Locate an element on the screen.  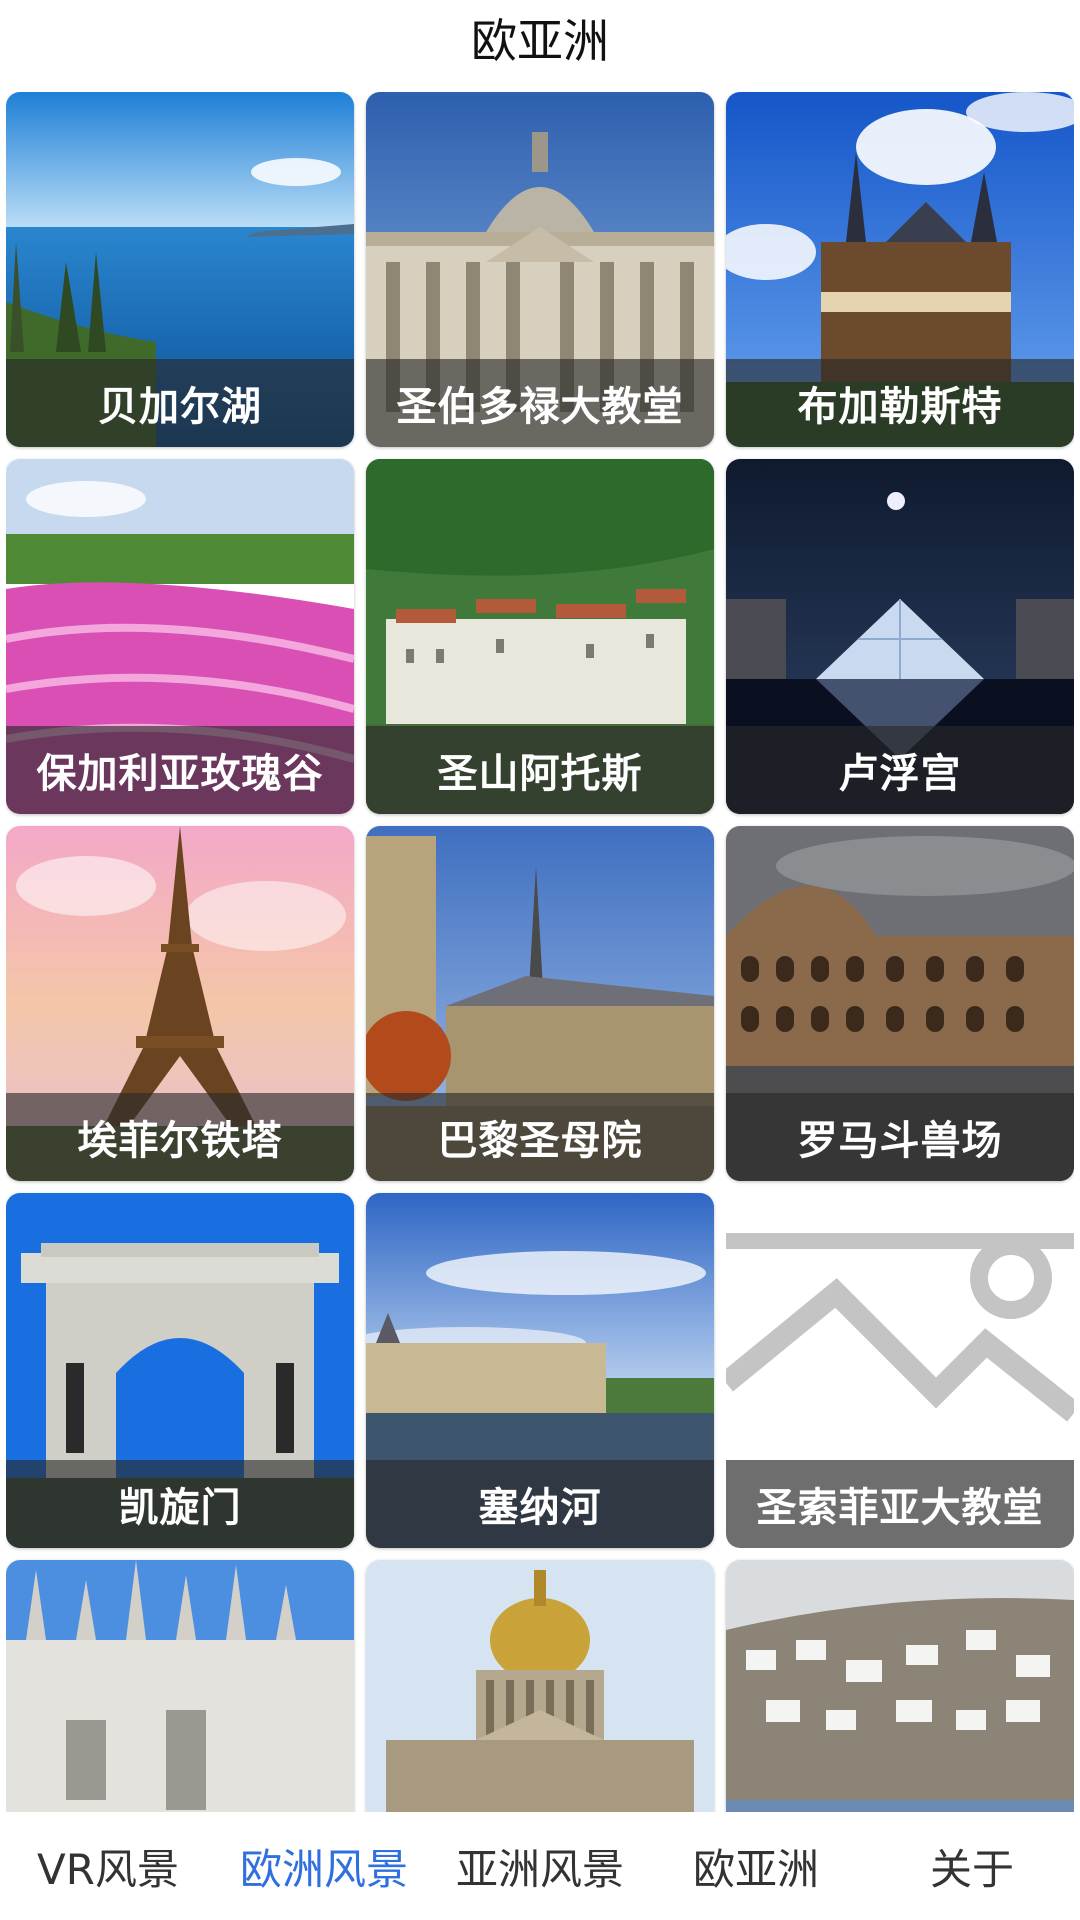
card-label: 圣索菲亚大教堂 is located at coordinates (900, 1504).